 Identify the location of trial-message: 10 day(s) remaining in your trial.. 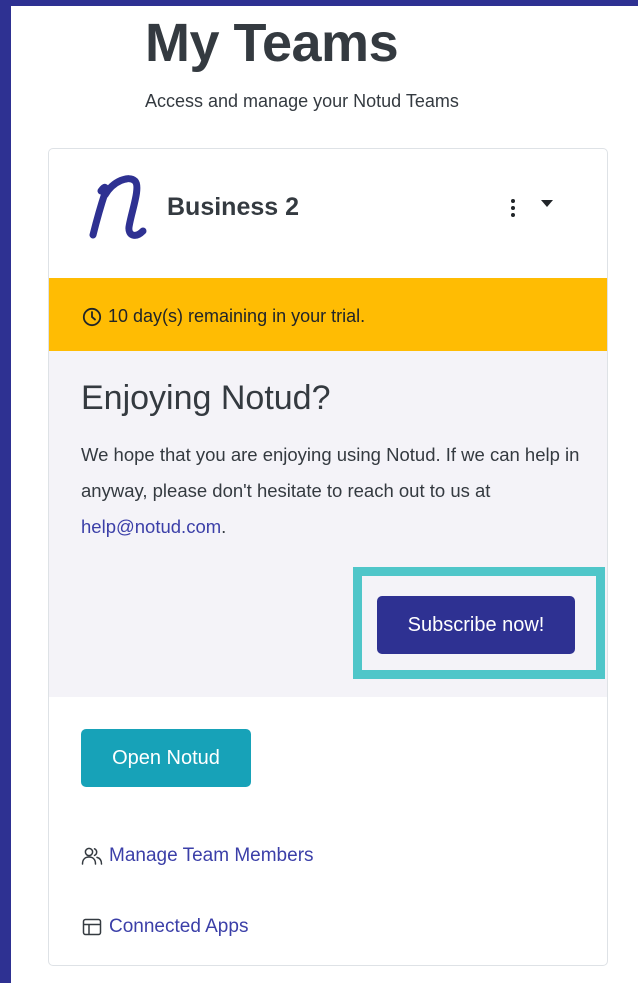
(237, 316).